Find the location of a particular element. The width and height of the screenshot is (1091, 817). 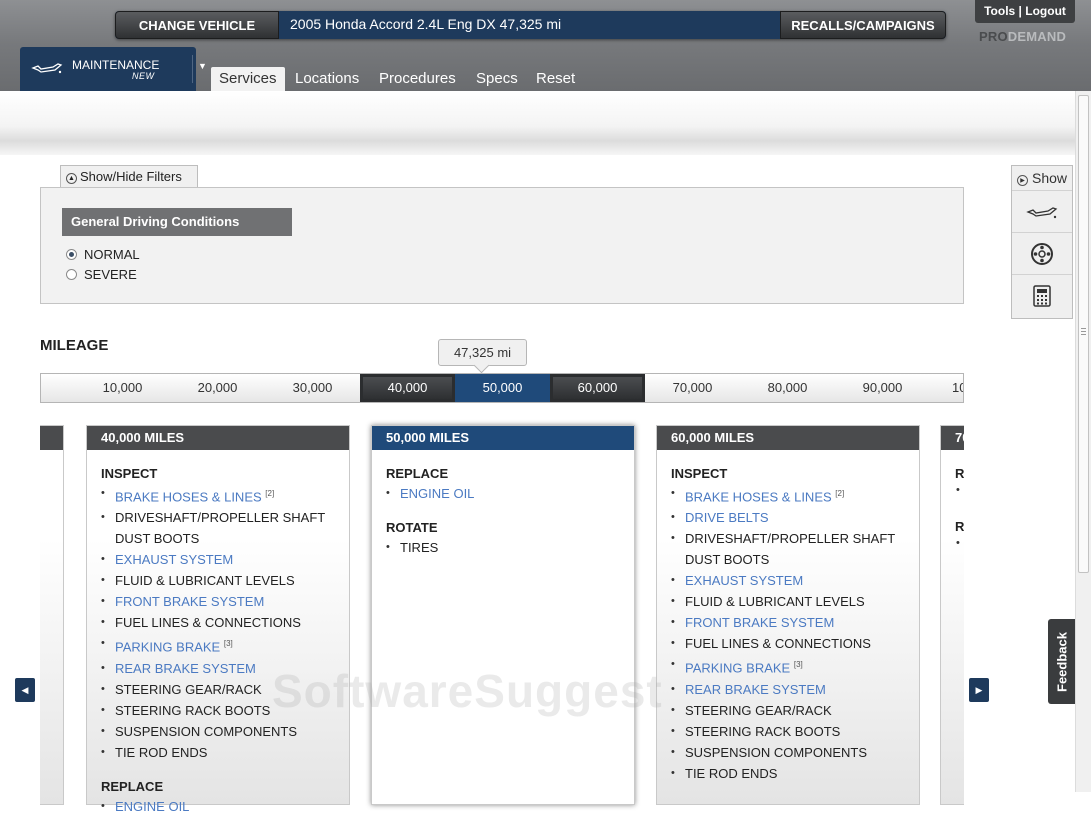

tab-specs: Specs is located at coordinates (497, 79).